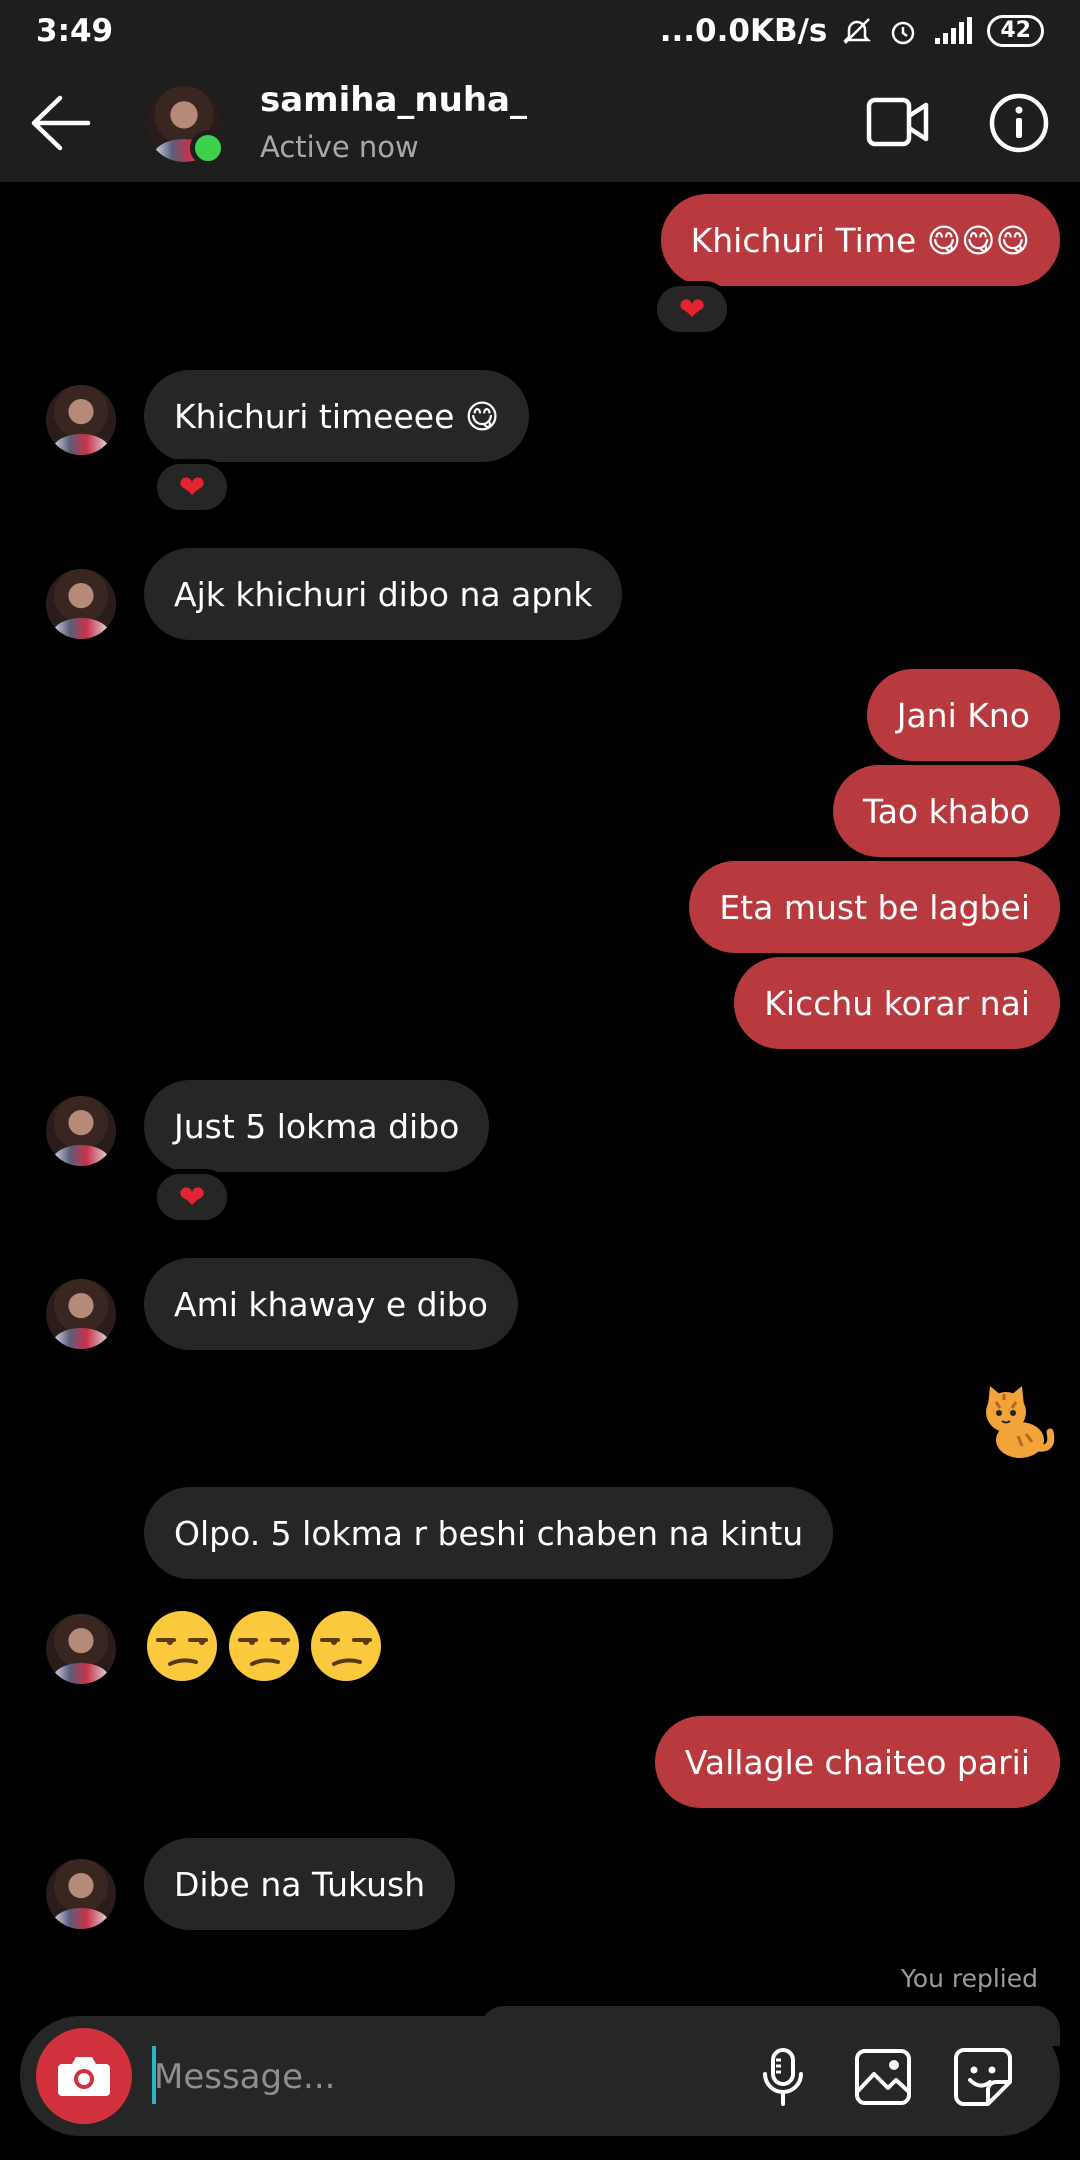 The height and width of the screenshot is (2160, 1080). Describe the element at coordinates (897, 1003) in the screenshot. I see `sent-message: Kicchu korar nai` at that location.